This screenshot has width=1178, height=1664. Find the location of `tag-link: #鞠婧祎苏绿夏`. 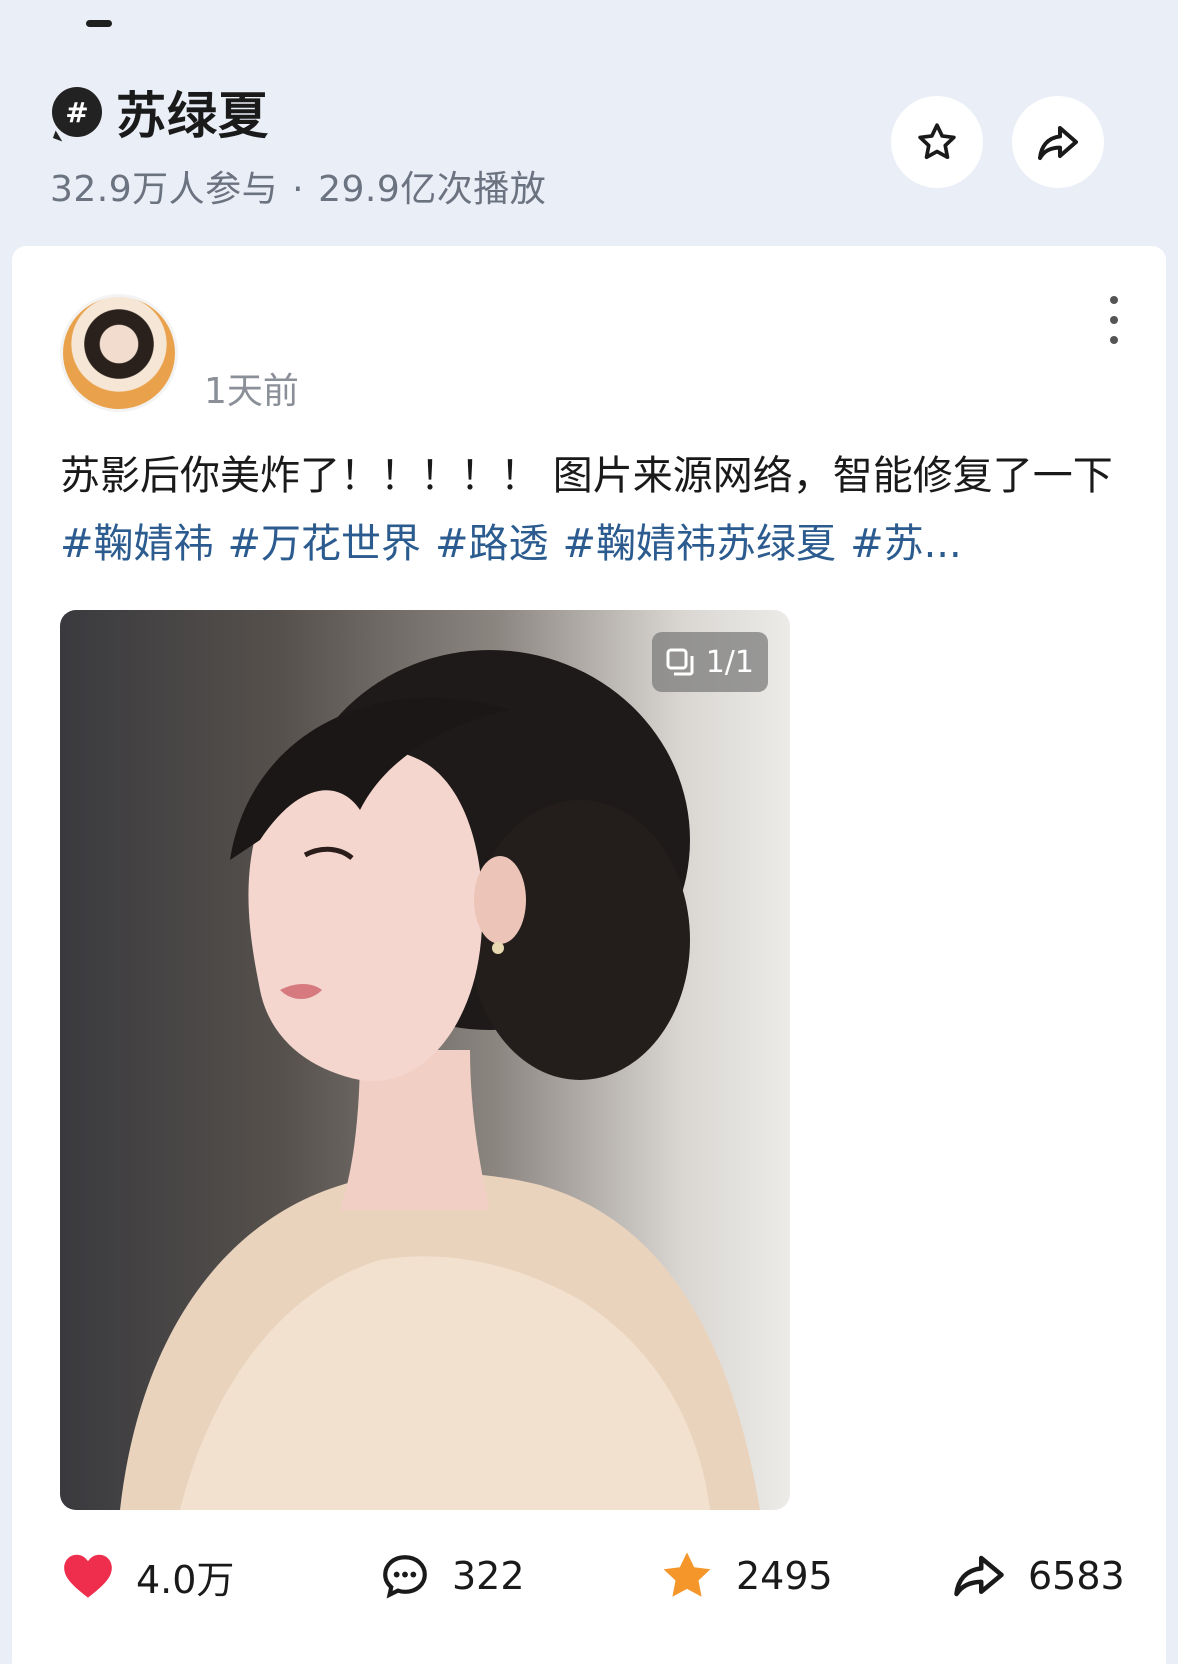

tag-link: #鞠婧祎苏绿夏 is located at coordinates (700, 544).